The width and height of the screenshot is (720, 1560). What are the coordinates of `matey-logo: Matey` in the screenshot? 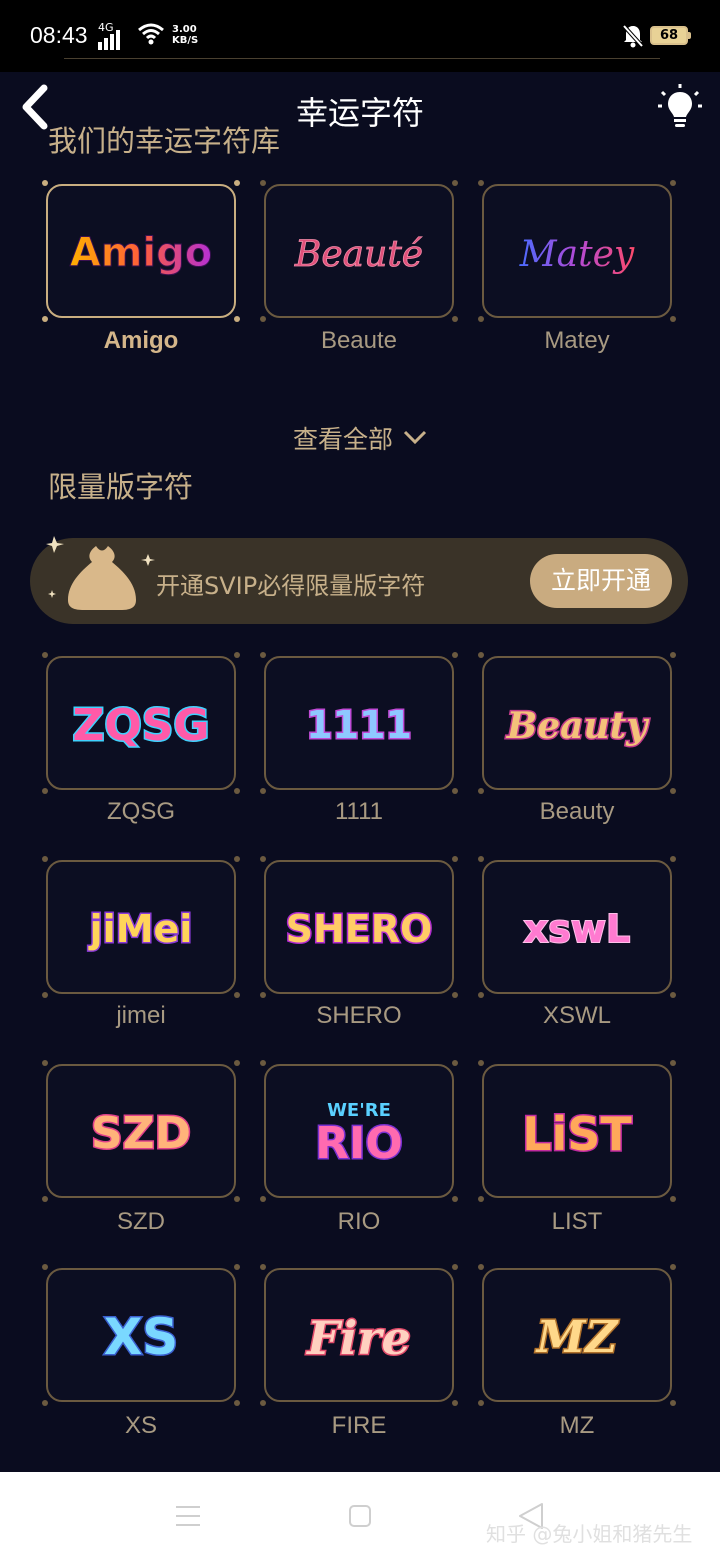 It's located at (577, 251).